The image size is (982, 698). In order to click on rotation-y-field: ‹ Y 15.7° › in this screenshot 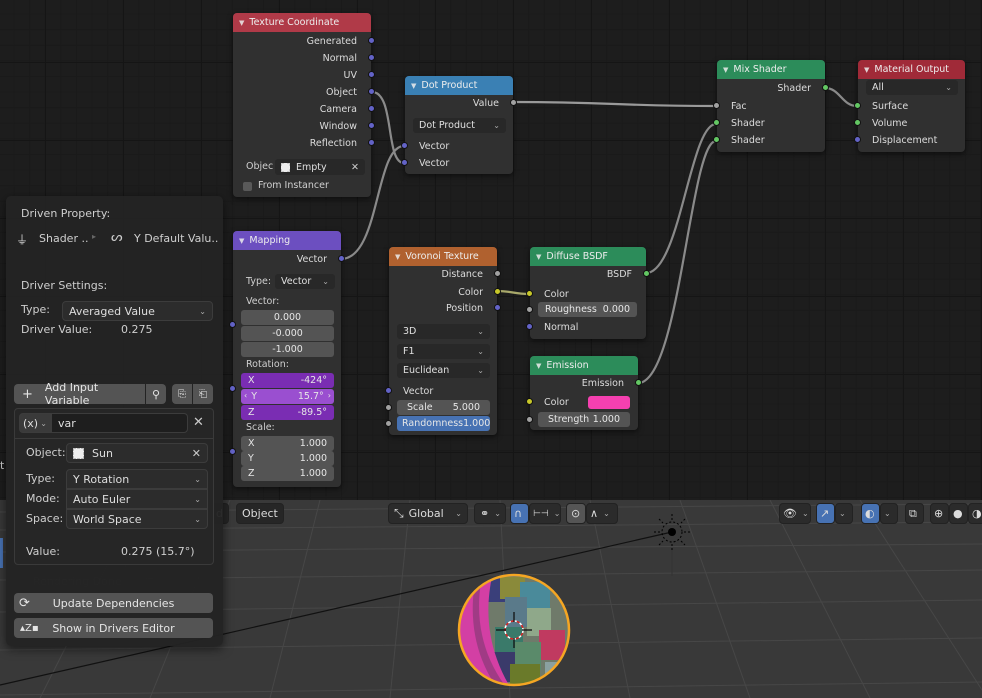, I will do `click(287, 396)`.